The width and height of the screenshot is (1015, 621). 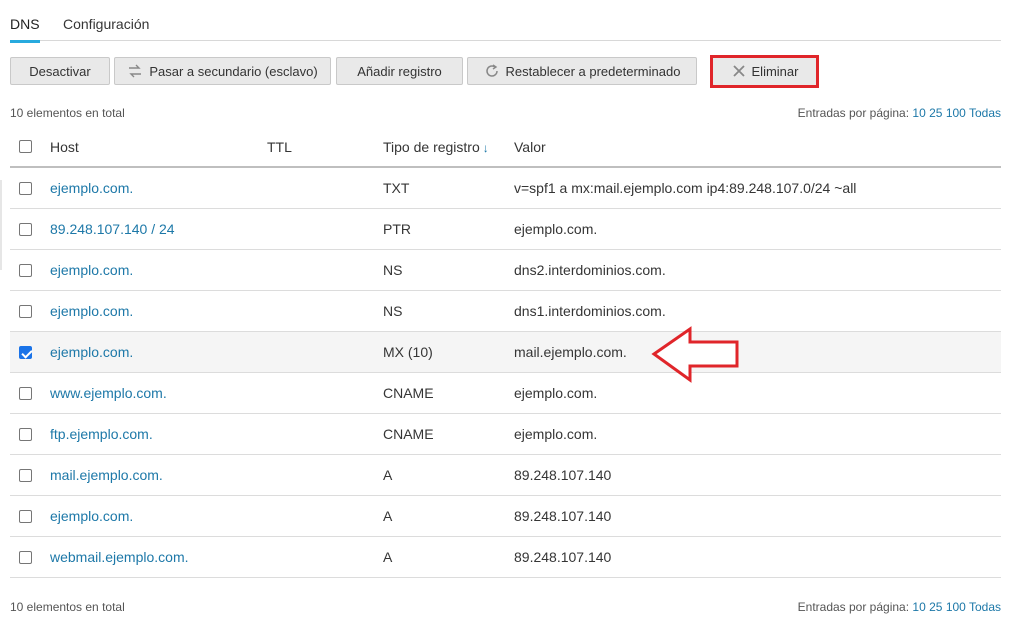 I want to click on switch-to-secondary-button: Pasar a secundario (esclavo), so click(x=222, y=71).